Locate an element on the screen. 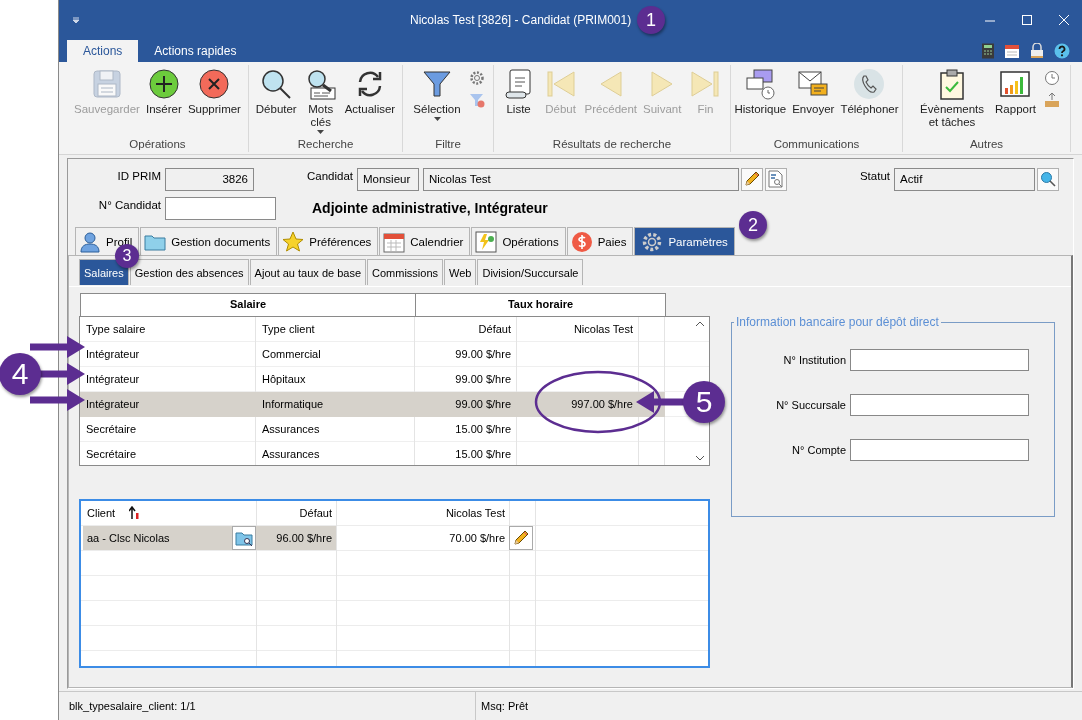 This screenshot has height=720, width=1082. table-cell-text: 997.00 $/hre is located at coordinates (602, 404).